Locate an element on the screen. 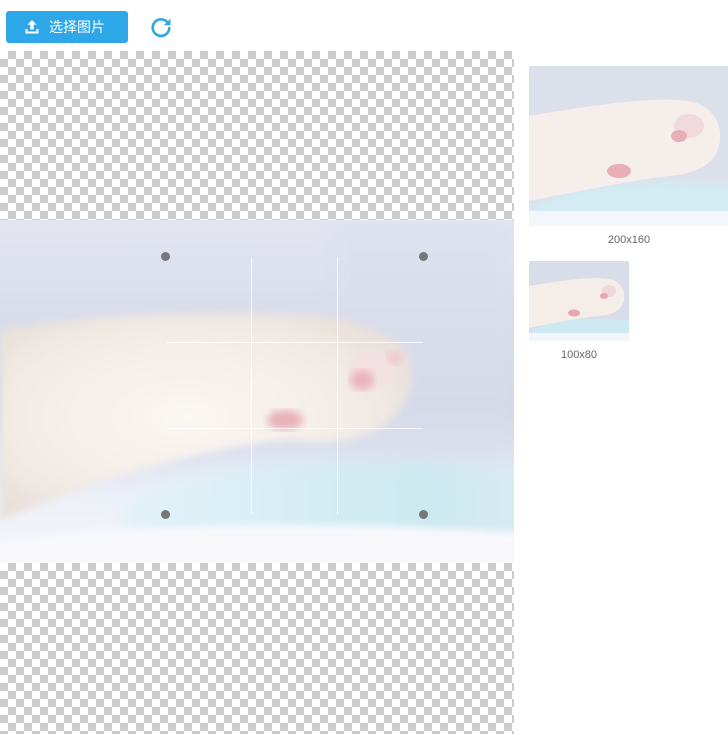 This screenshot has height=734, width=728. rotate-icon is located at coordinates (161, 28).